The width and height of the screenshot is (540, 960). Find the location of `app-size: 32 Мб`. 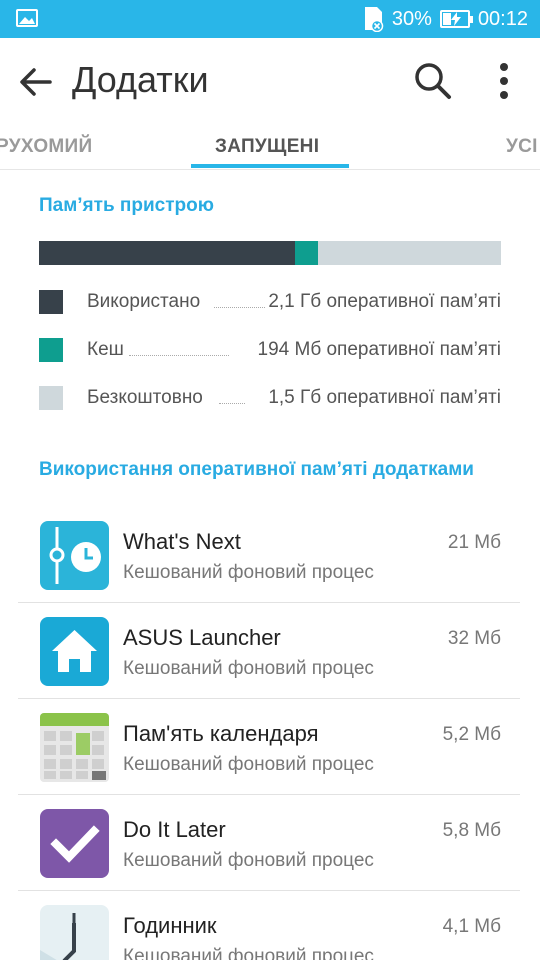

app-size: 32 Мб is located at coordinates (474, 638).